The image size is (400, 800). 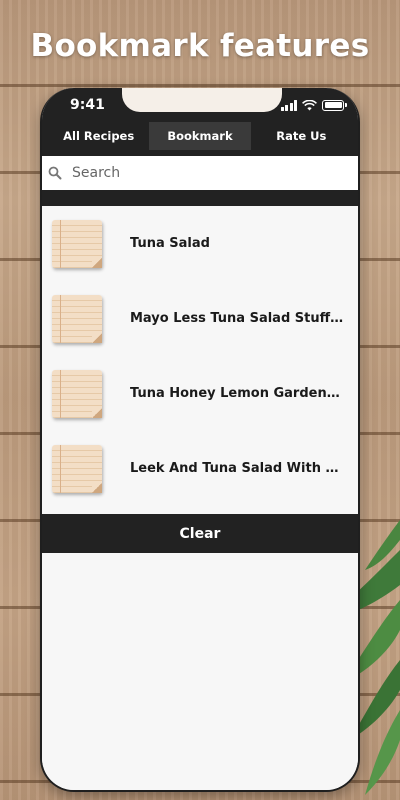 I want to click on promo-title: Bookmark features, so click(x=200, y=46).